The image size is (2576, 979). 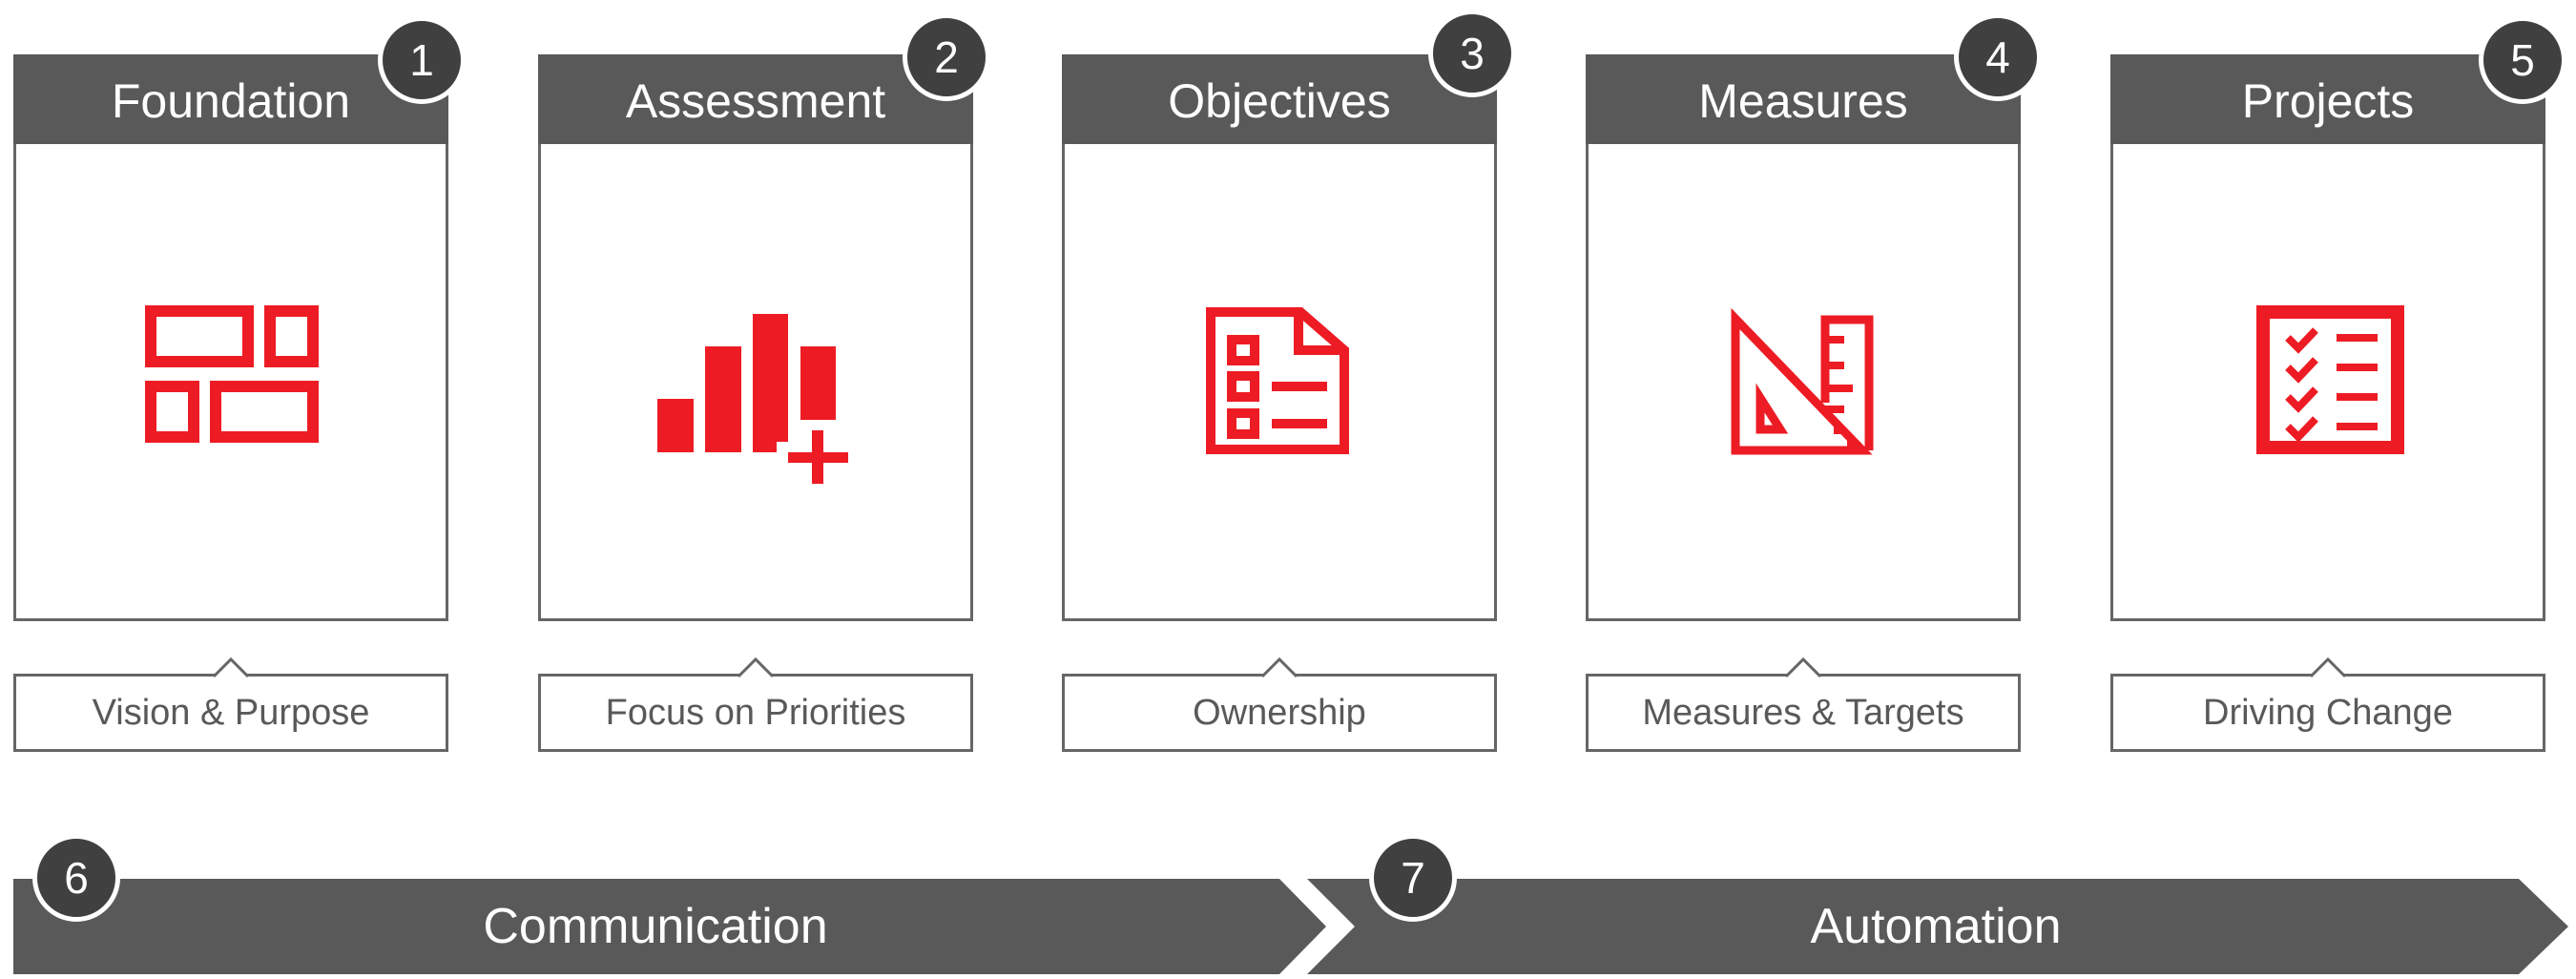 I want to click on process-arrows, so click(x=1290, y=927).